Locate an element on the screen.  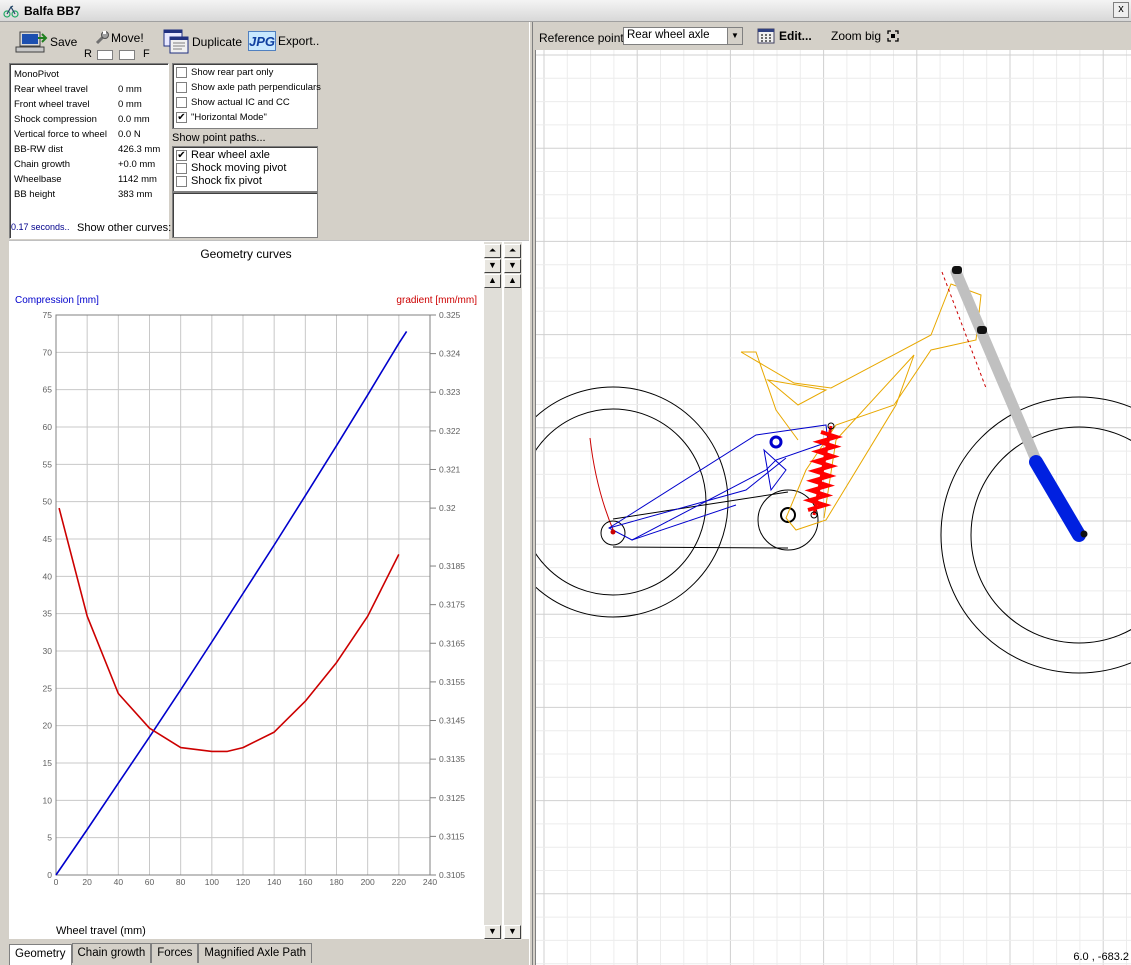
path-shock-fix-pivot: Shock fix pivot is located at coordinates (219, 181).